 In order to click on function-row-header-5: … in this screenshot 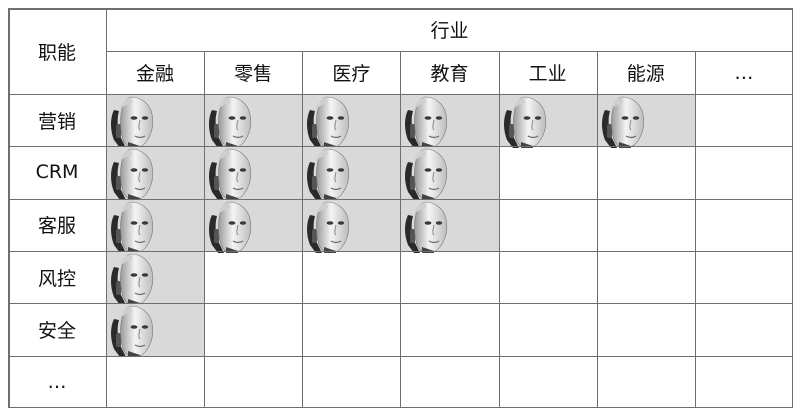, I will do `click(57, 382)`.